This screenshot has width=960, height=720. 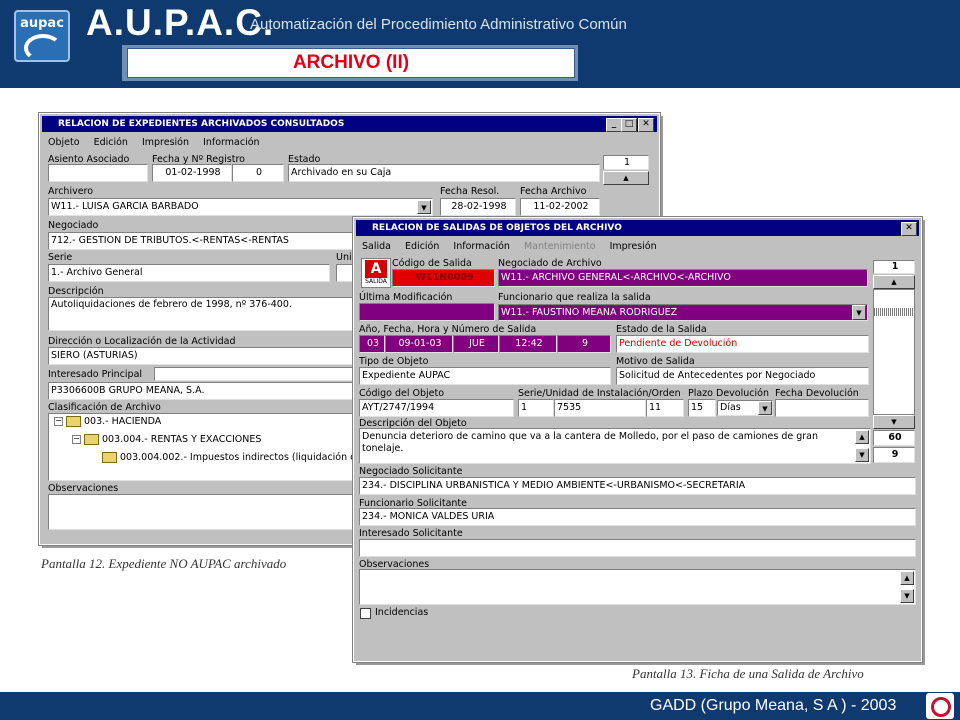 I want to click on plazo-label: Plazo Devolución, so click(x=728, y=393).